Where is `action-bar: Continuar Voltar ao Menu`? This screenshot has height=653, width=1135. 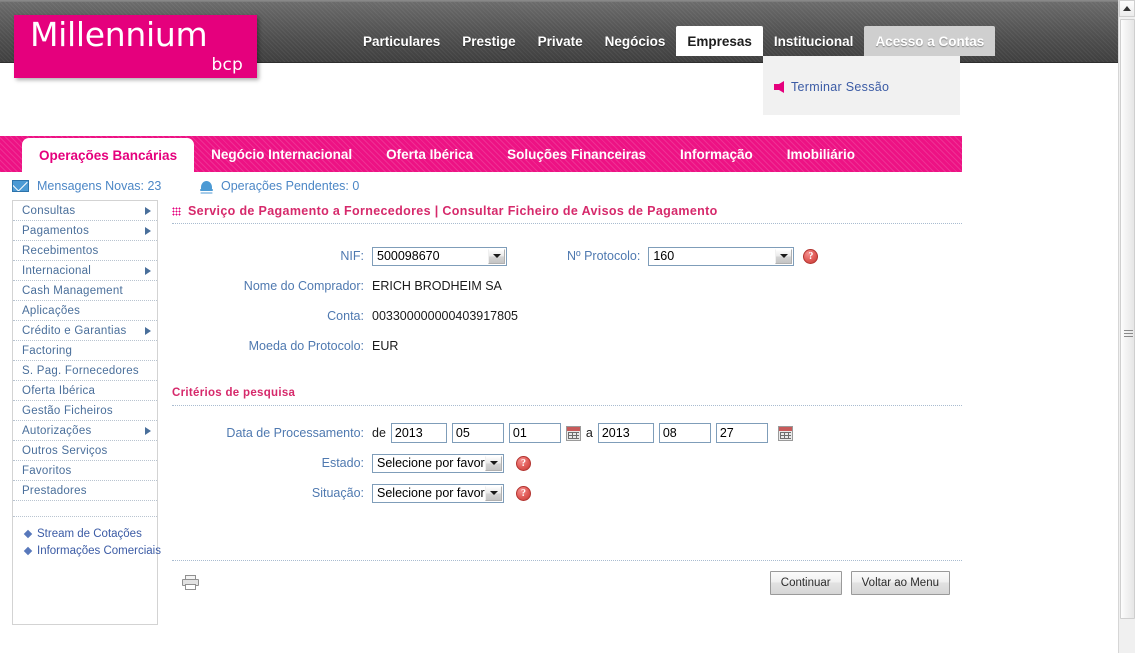
action-bar: Continuar Voltar ao Menu is located at coordinates (567, 584).